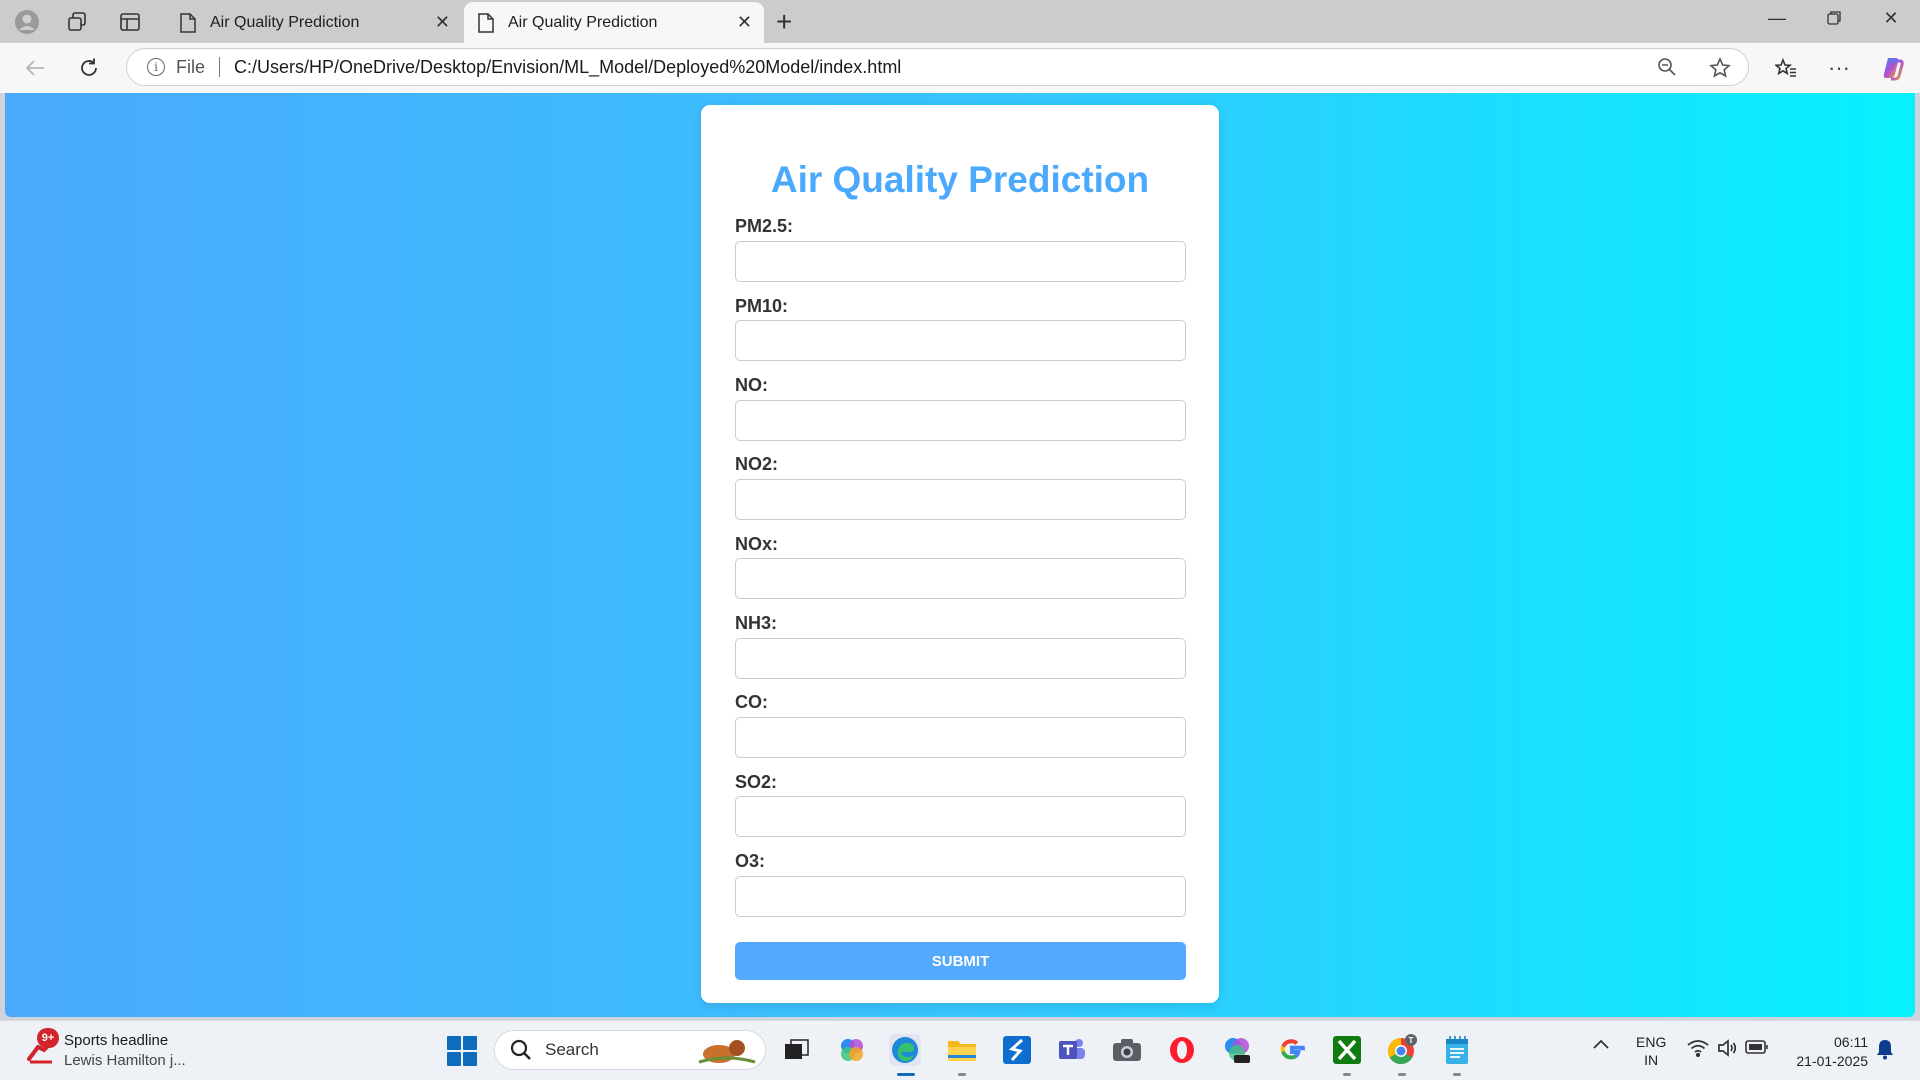 The height and width of the screenshot is (1080, 1920). I want to click on start-button, so click(462, 1051).